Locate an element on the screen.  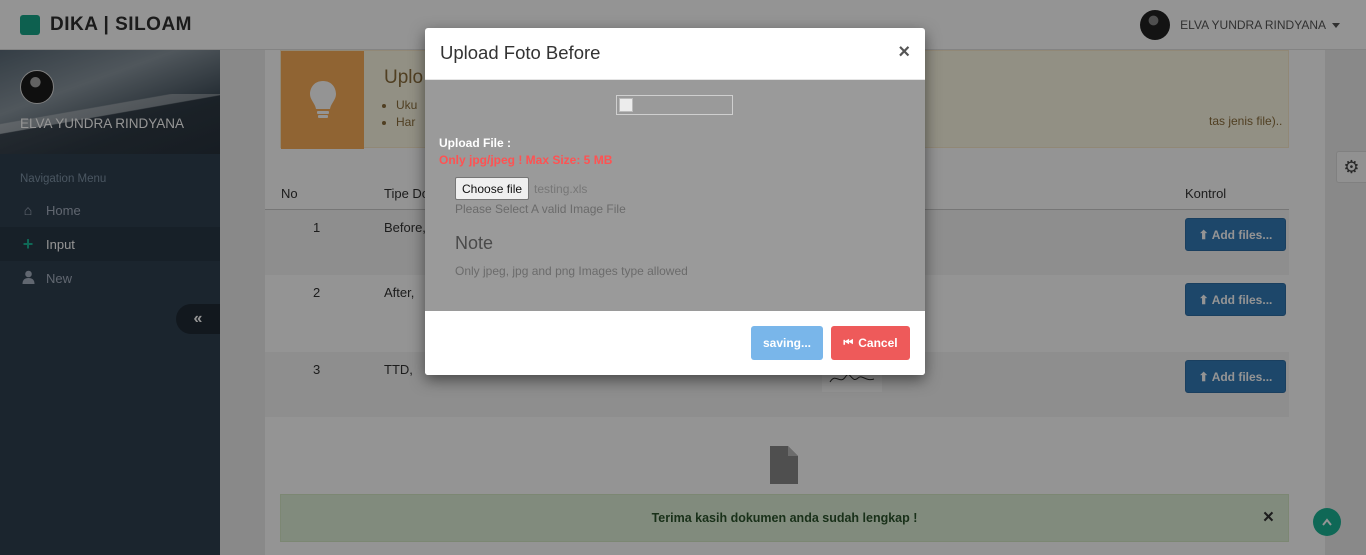
step-backward-icon: ⏮ is located at coordinates (848, 342).